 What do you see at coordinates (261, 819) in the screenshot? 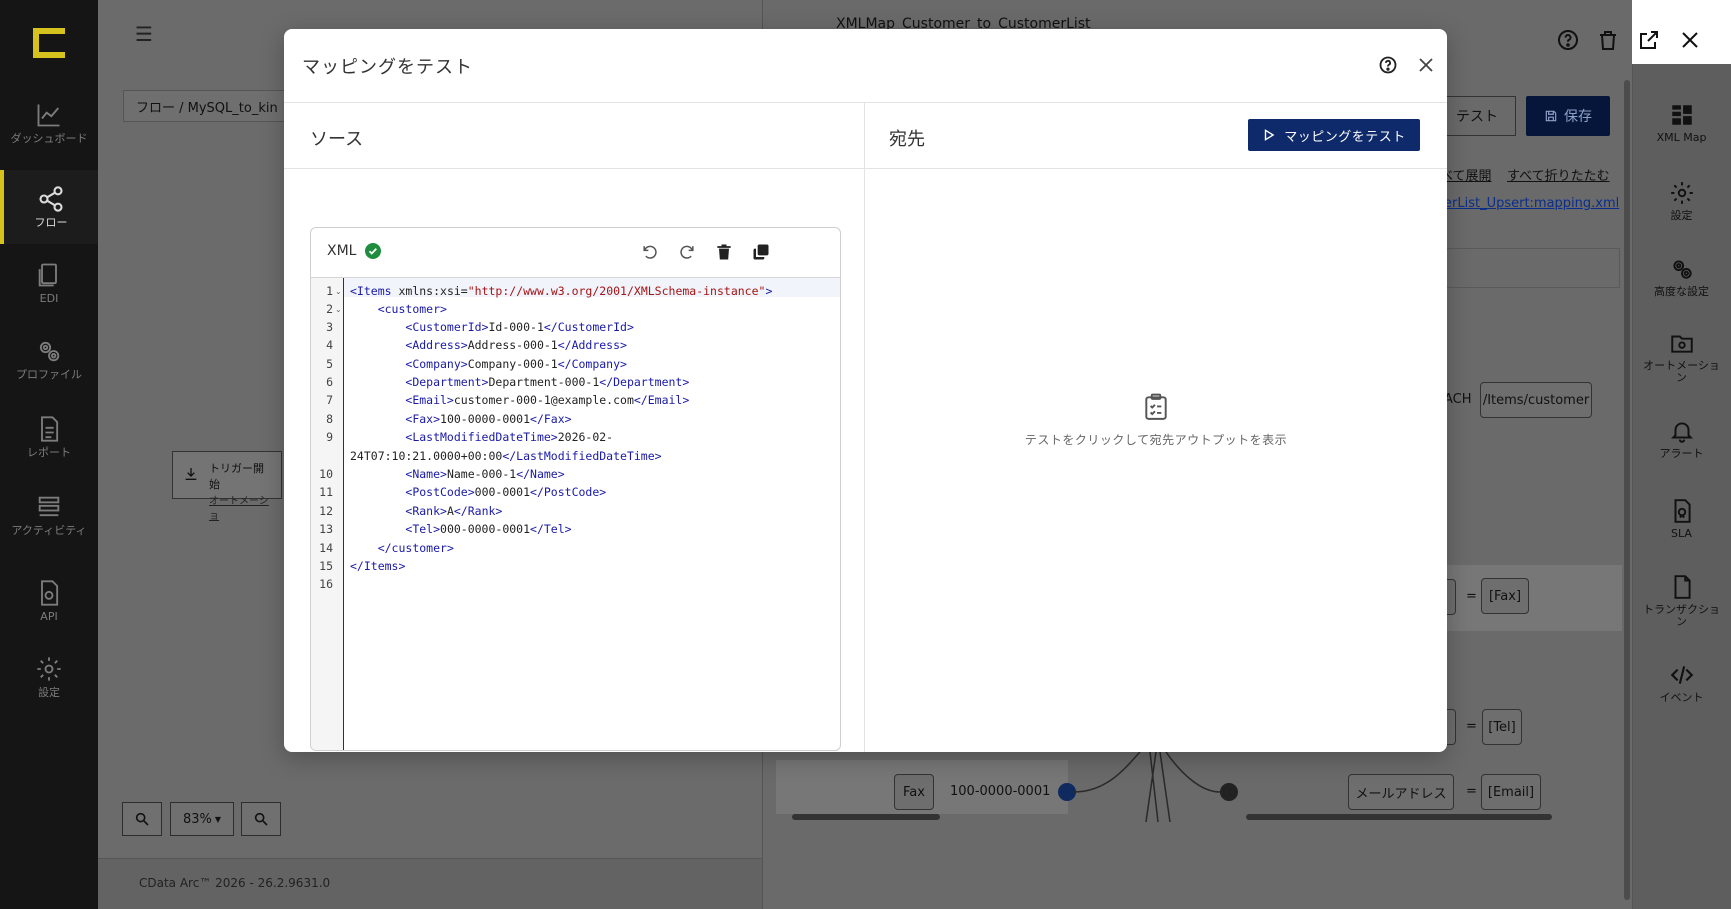
I see `zoom-out-button` at bounding box center [261, 819].